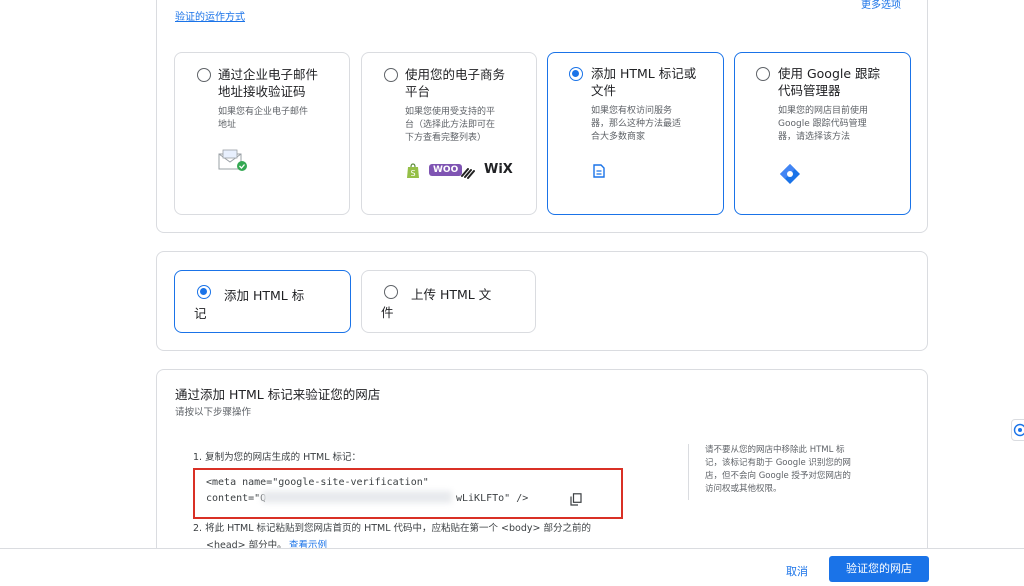  What do you see at coordinates (450, 112) in the screenshot?
I see `method-ecommerce-desc-1: 如果您使用受支持的平` at bounding box center [450, 112].